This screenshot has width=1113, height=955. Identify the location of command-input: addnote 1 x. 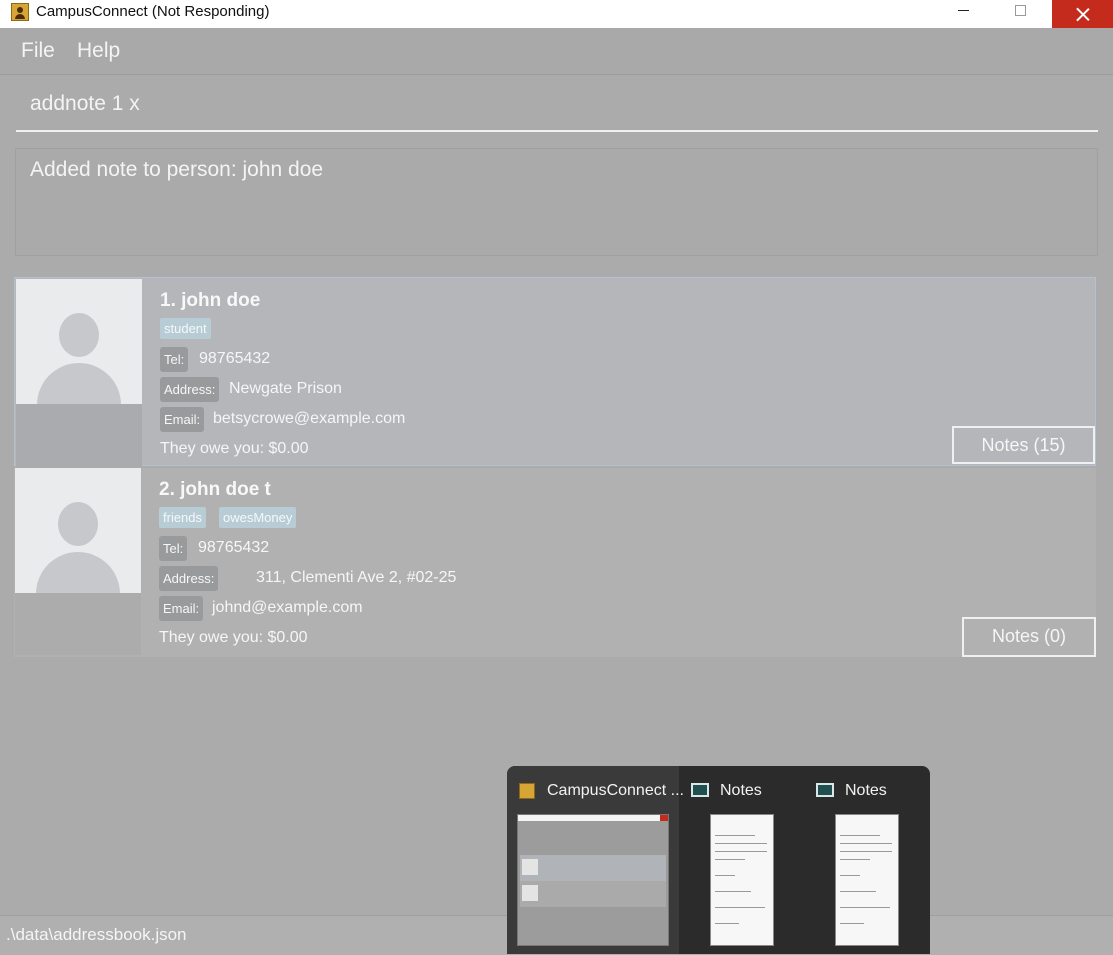
(530, 107).